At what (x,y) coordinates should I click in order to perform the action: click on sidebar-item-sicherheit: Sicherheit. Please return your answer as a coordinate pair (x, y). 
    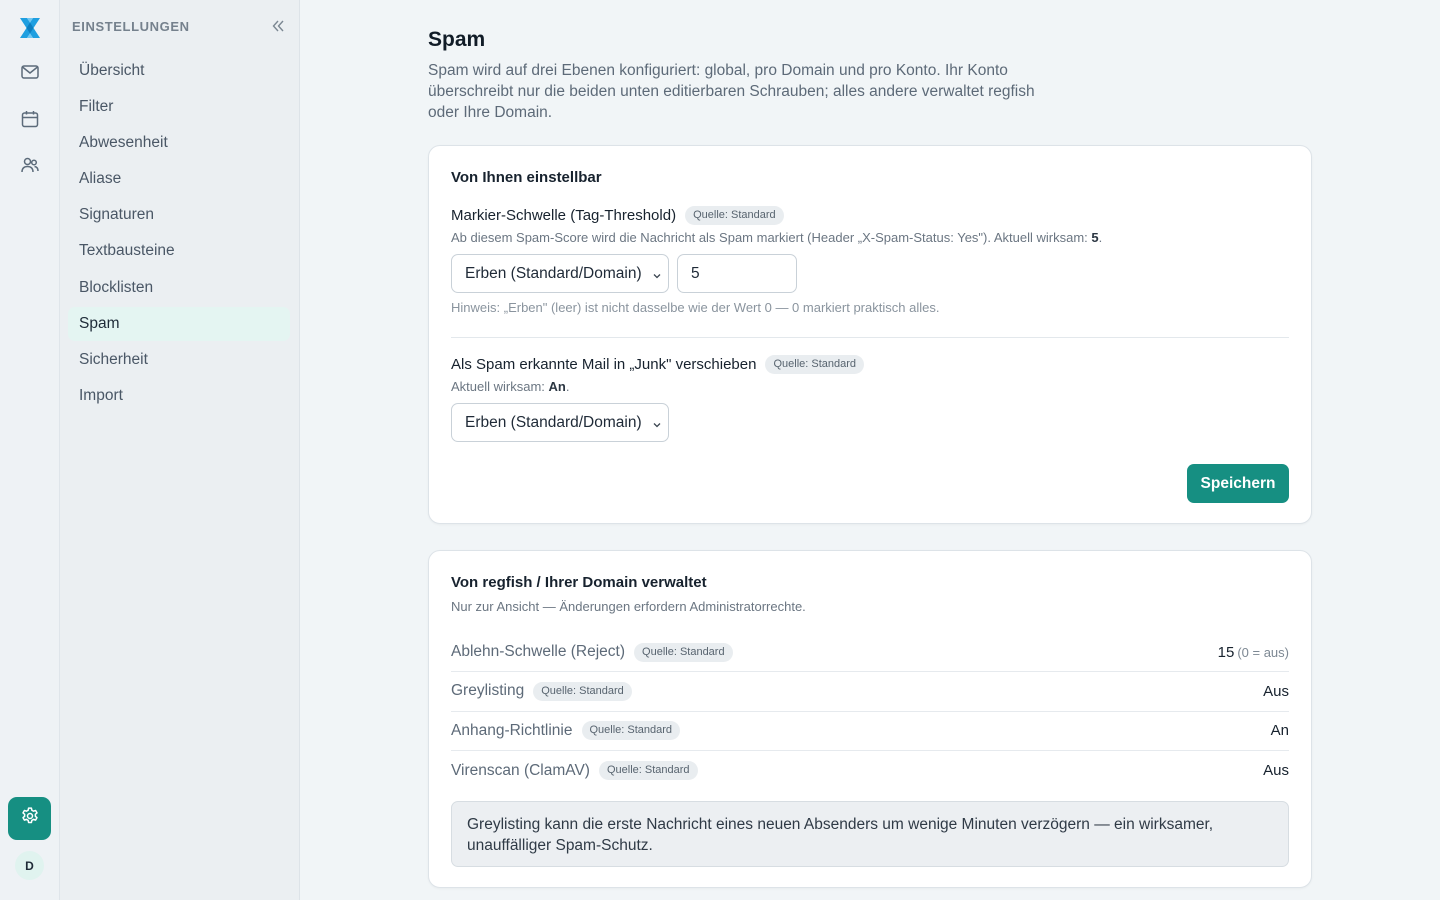
    Looking at the image, I should click on (179, 360).